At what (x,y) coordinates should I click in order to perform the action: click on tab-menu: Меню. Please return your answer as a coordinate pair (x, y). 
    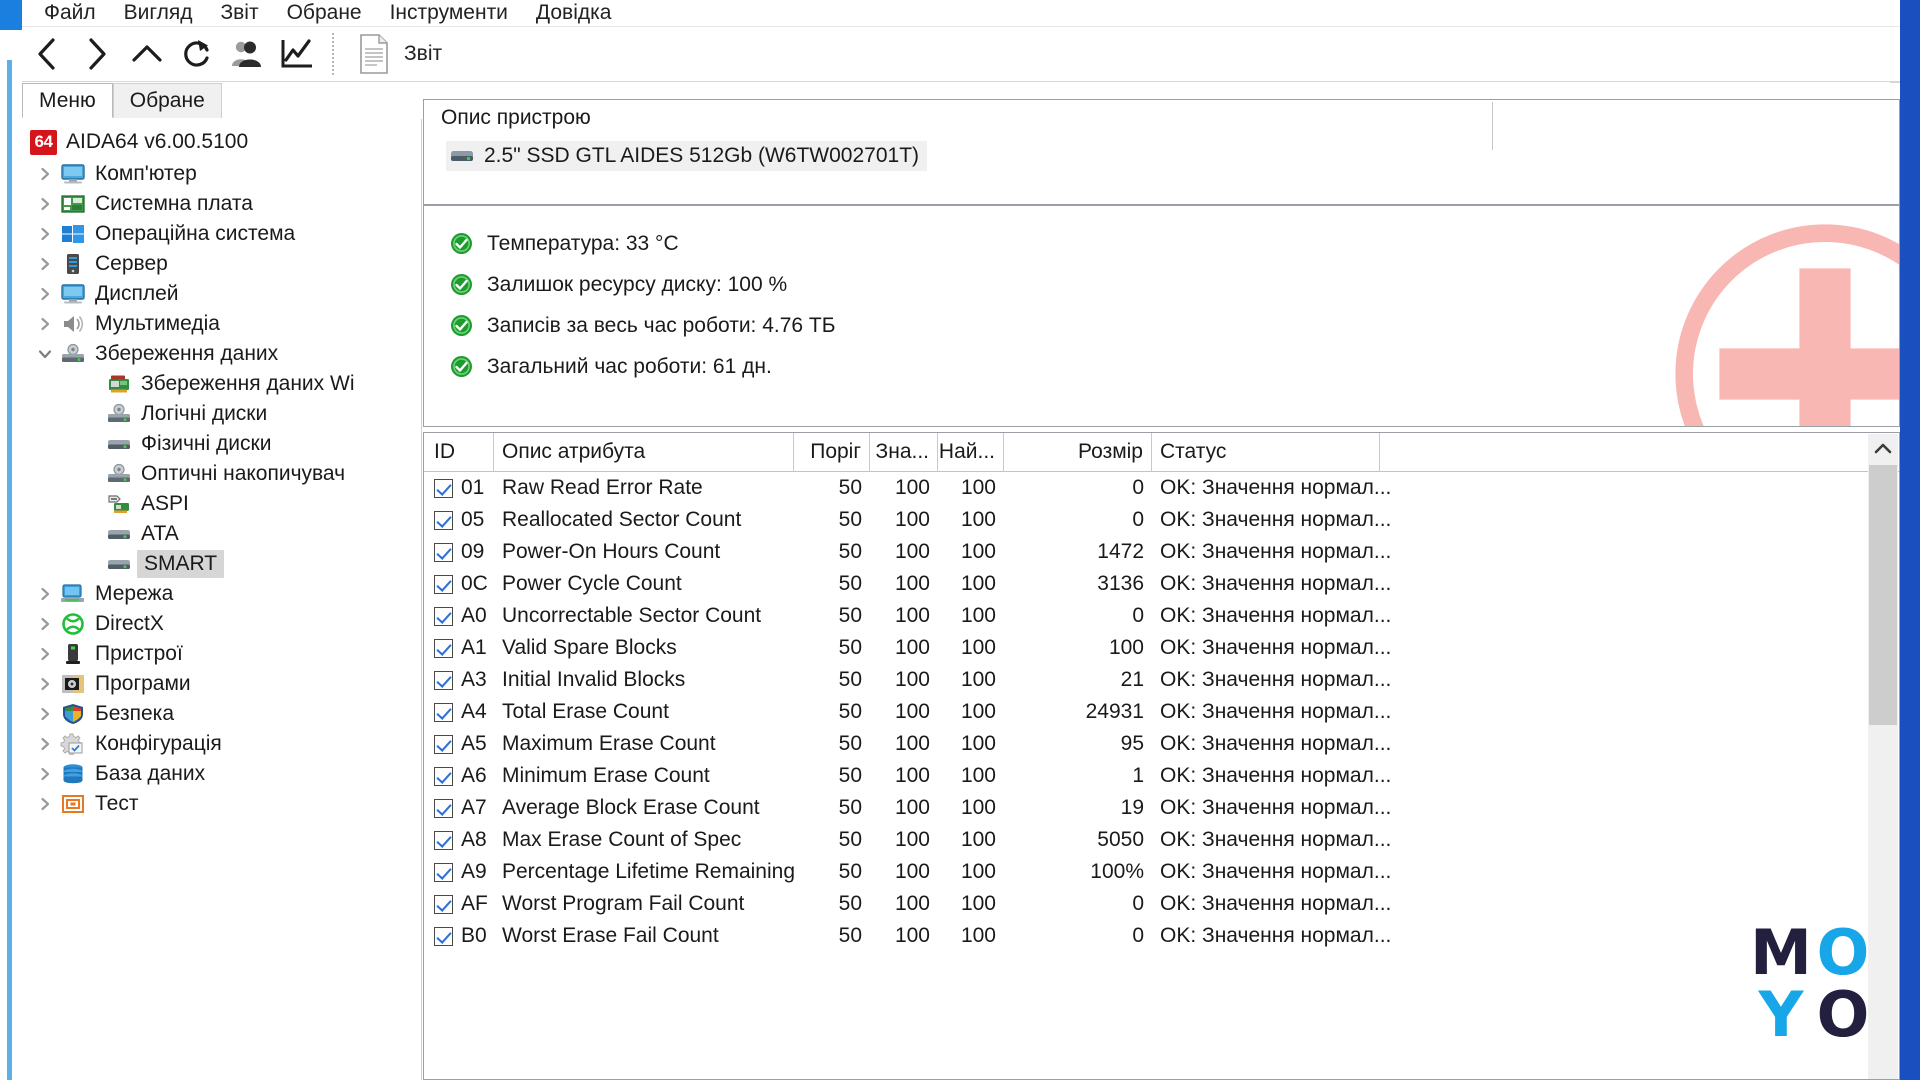
    Looking at the image, I should click on (67, 100).